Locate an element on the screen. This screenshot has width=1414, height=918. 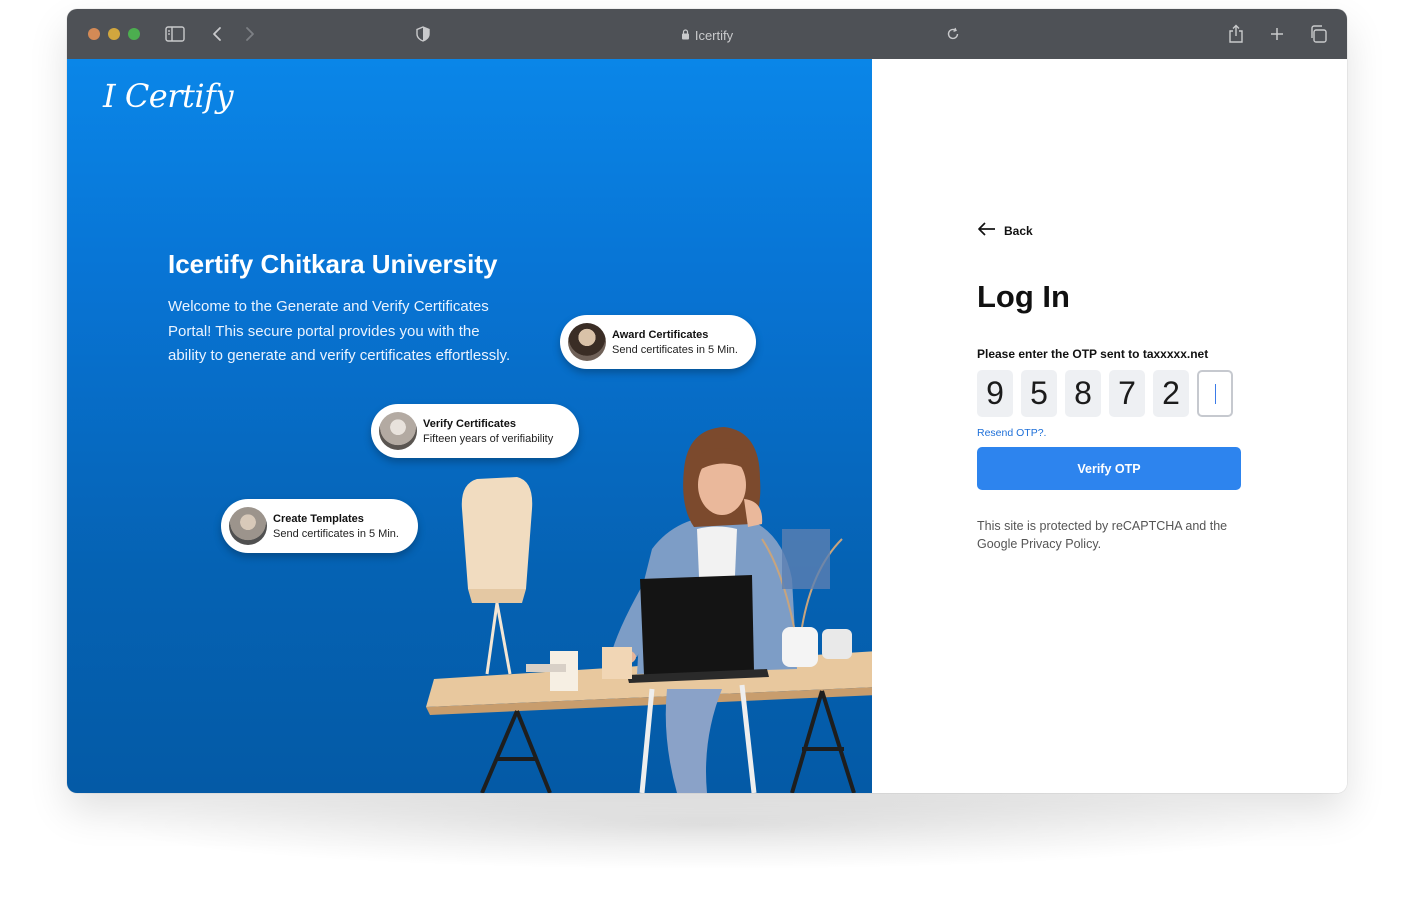
feature-card-subtitle: Fifteen years of verifiability is located at coordinates (488, 438).